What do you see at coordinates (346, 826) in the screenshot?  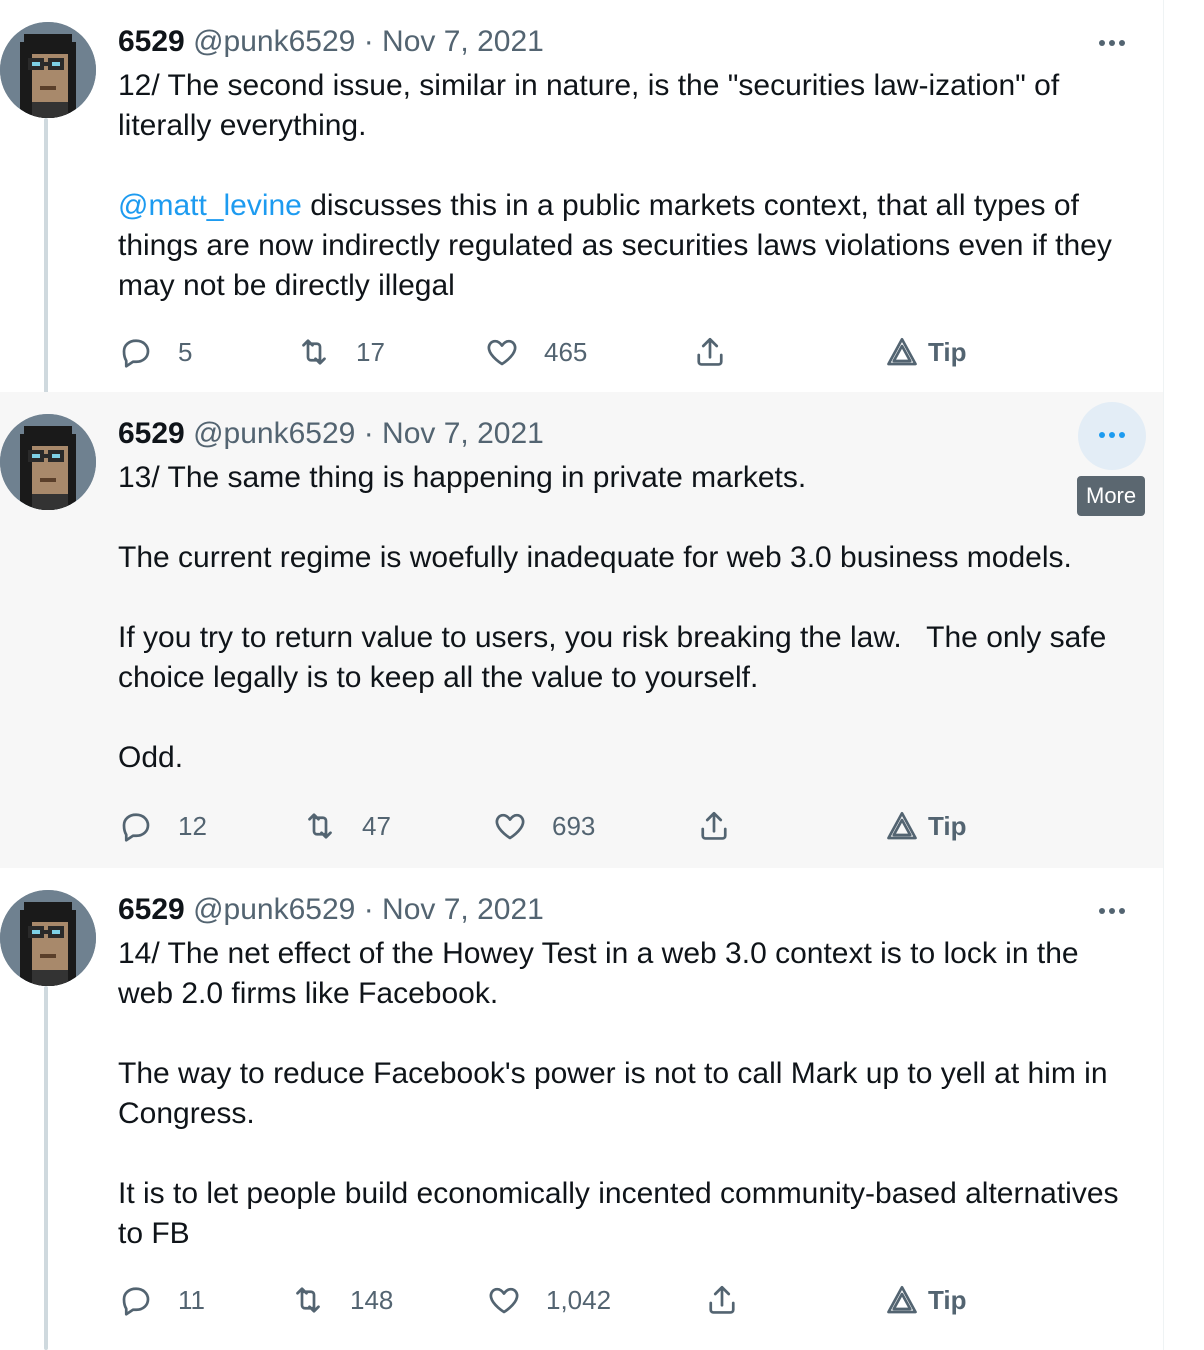 I see `retweet-button: 47` at bounding box center [346, 826].